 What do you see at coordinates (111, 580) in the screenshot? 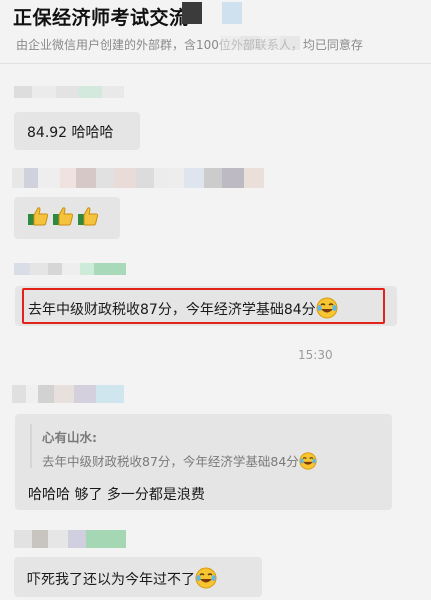
I see `message-text: 吓死我了还以为今年过不了` at bounding box center [111, 580].